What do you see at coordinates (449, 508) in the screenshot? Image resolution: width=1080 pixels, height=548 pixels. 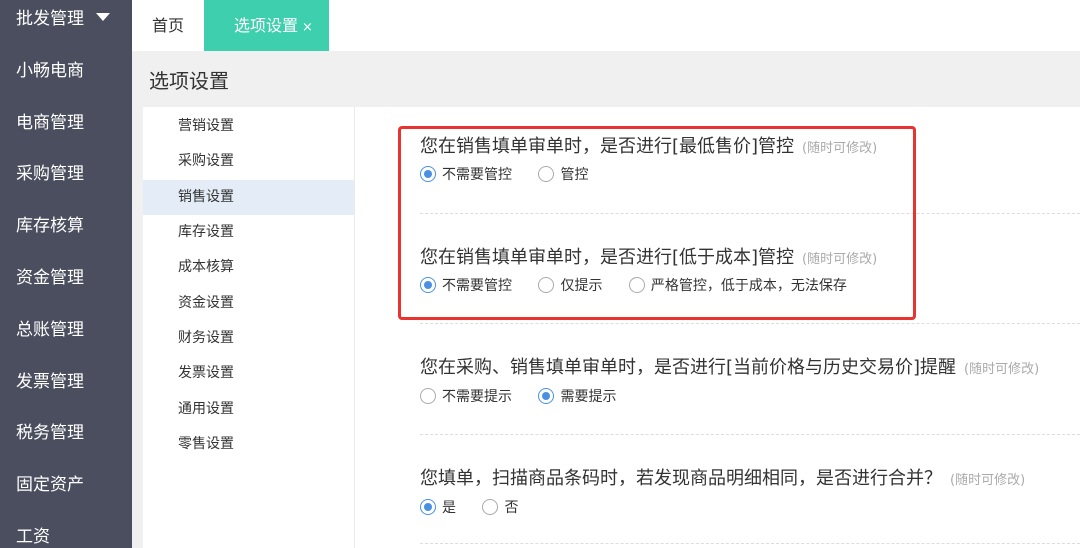 I see `option-label: 是` at bounding box center [449, 508].